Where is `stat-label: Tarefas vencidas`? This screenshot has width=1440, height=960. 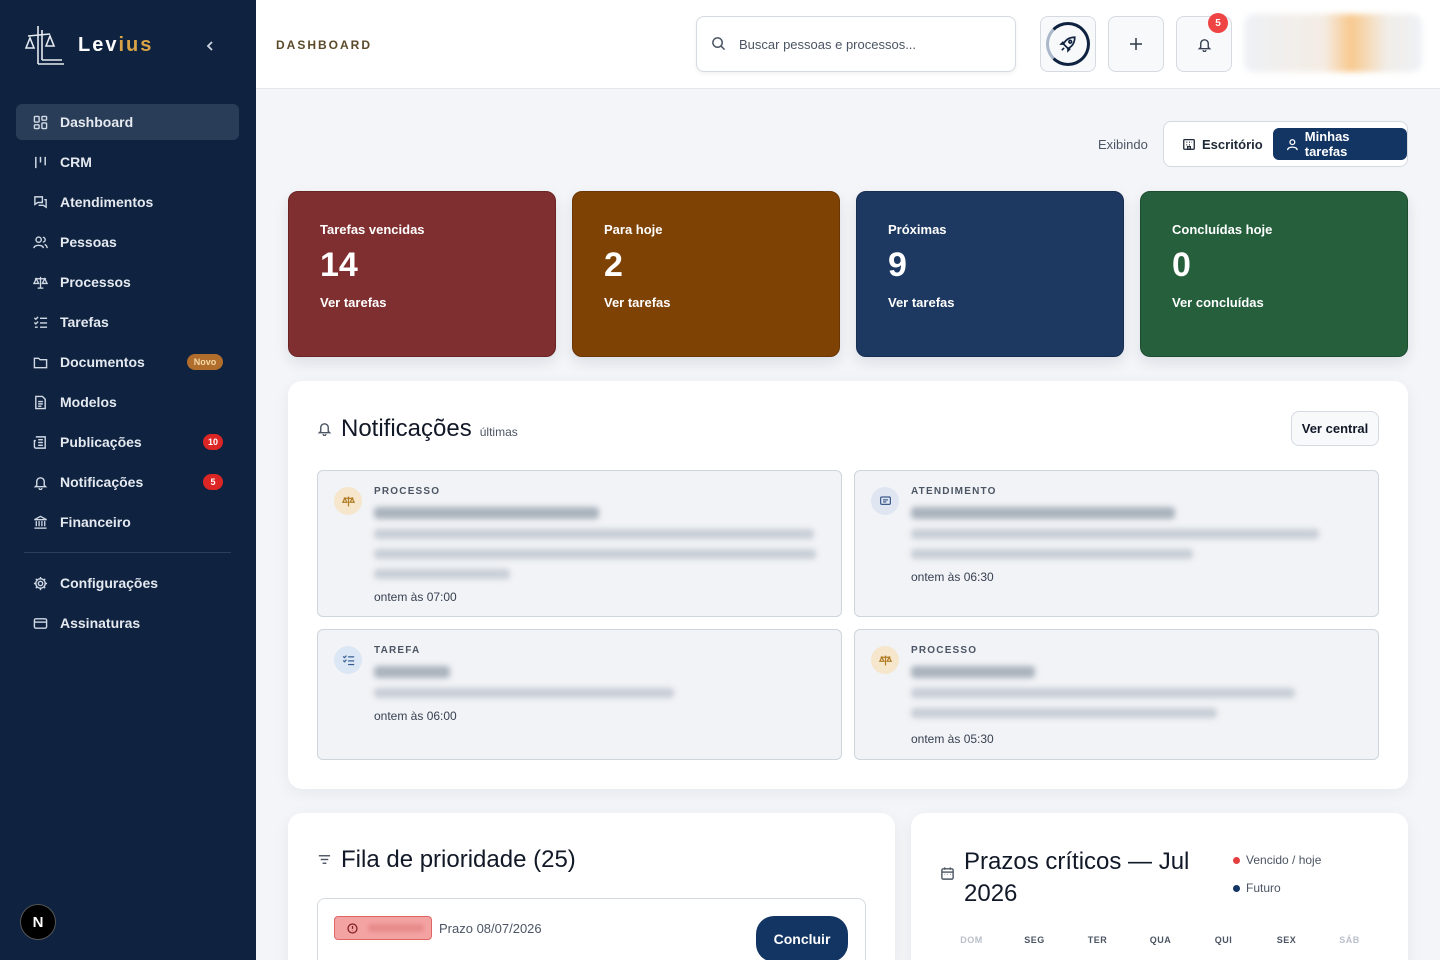 stat-label: Tarefas vencidas is located at coordinates (372, 229).